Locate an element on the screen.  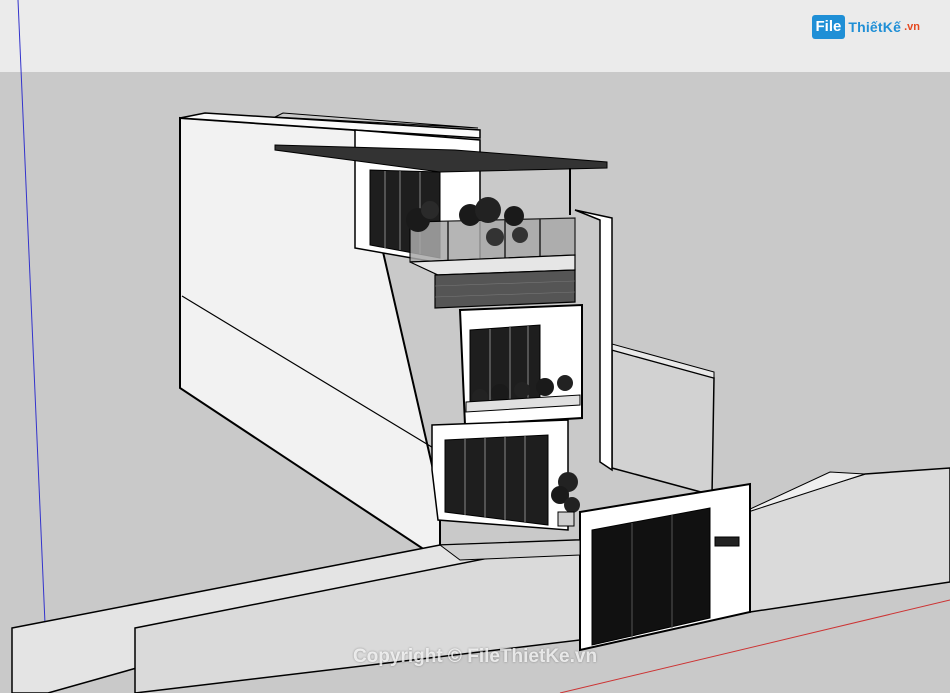
ground-floor-glass is located at coordinates (496, 480).